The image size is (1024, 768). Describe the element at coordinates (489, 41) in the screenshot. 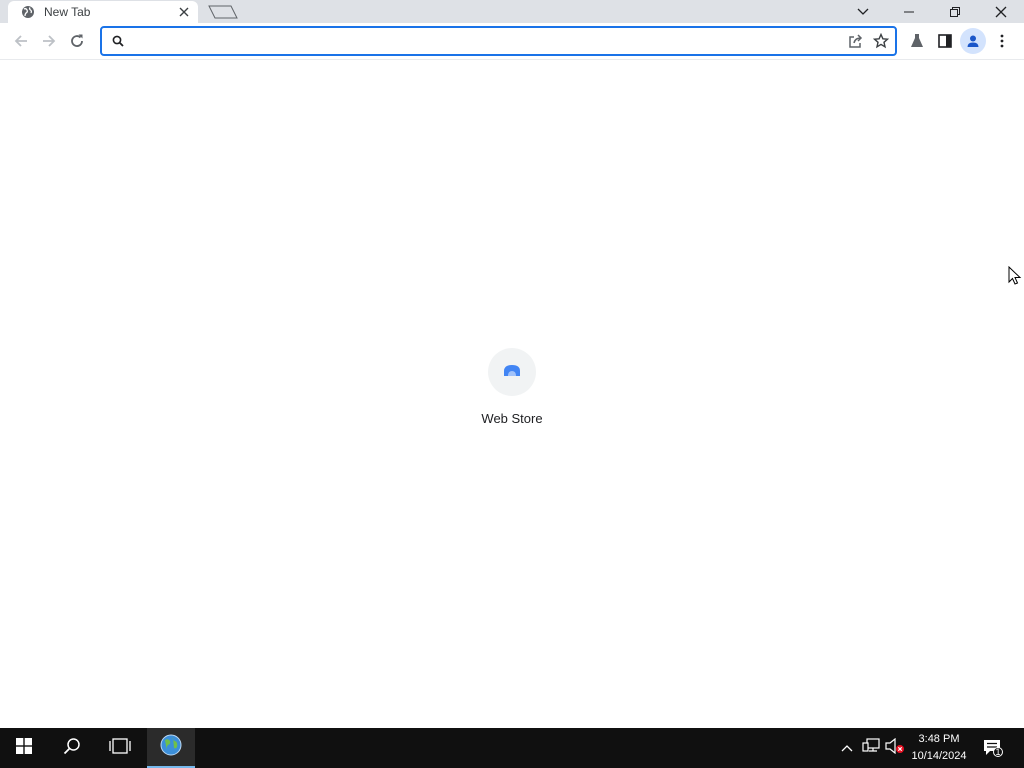

I see `address-input` at that location.